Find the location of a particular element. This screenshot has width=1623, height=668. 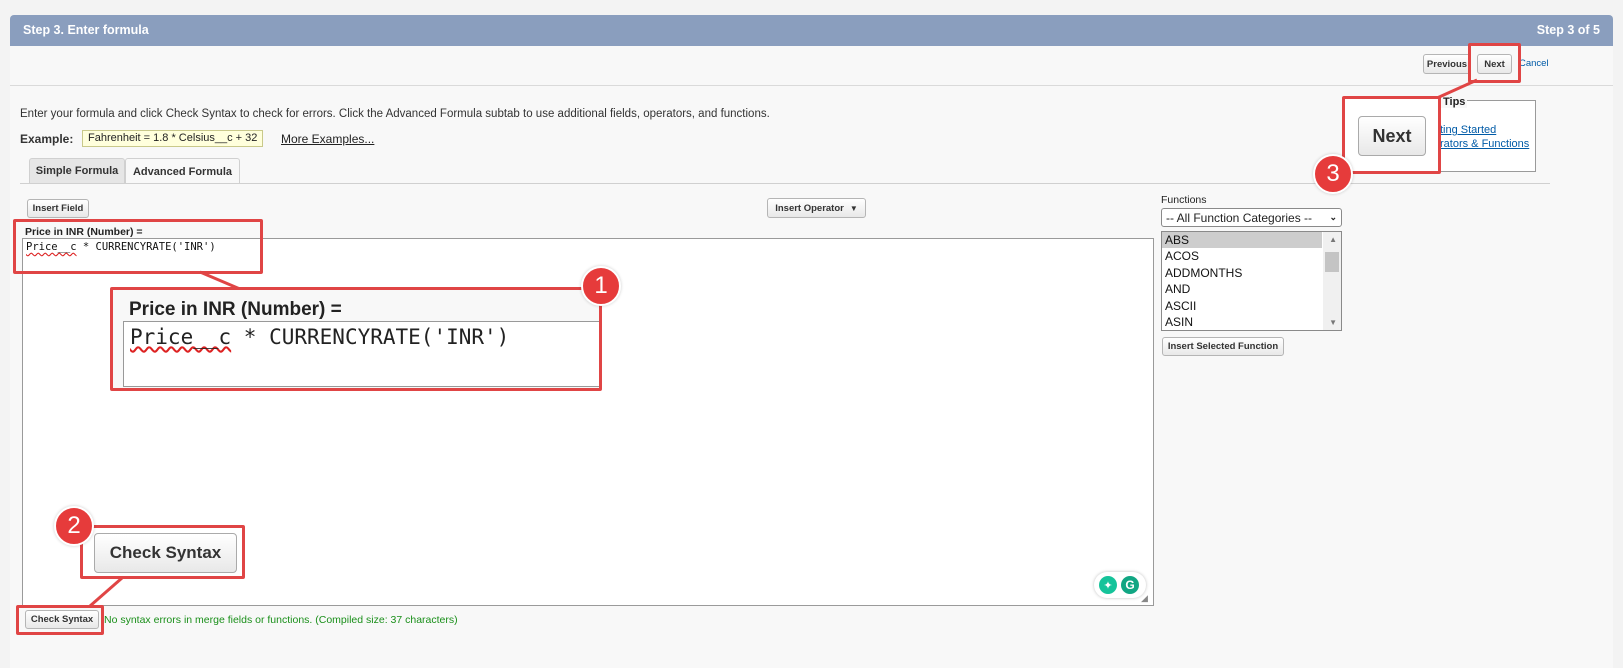

callout-2-source-box is located at coordinates (60, 620).